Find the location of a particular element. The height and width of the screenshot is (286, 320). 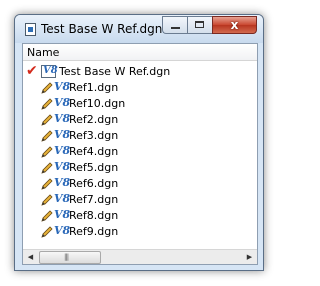

caption-buttons: x is located at coordinates (209, 25).